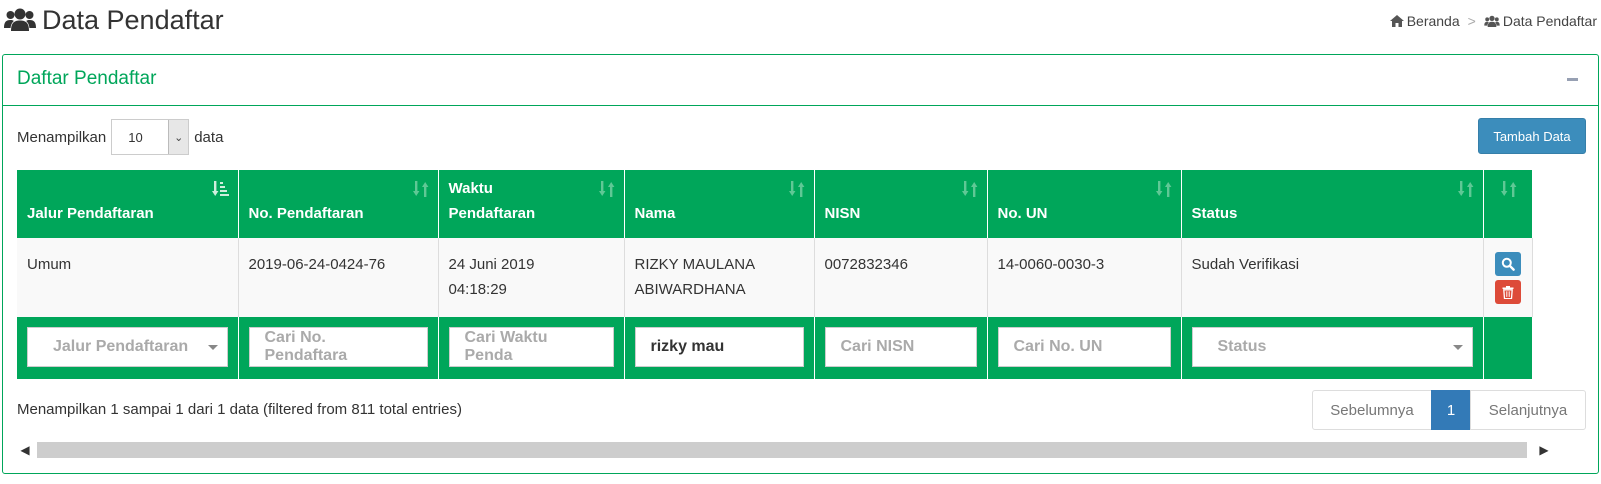  I want to click on filter-cell-jalur: Jalur Pendaftaran, so click(128, 348).